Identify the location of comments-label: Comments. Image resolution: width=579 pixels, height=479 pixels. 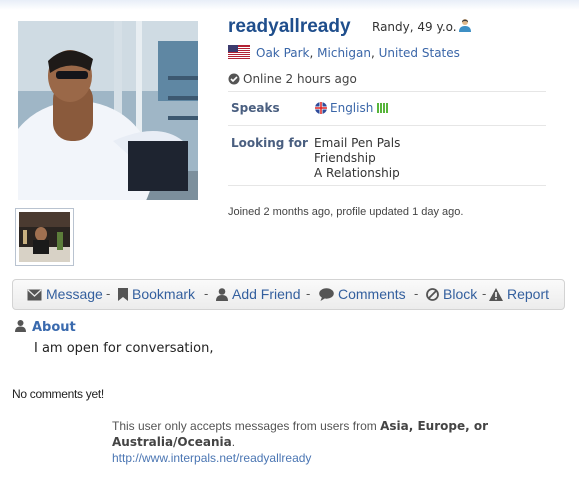
(372, 294).